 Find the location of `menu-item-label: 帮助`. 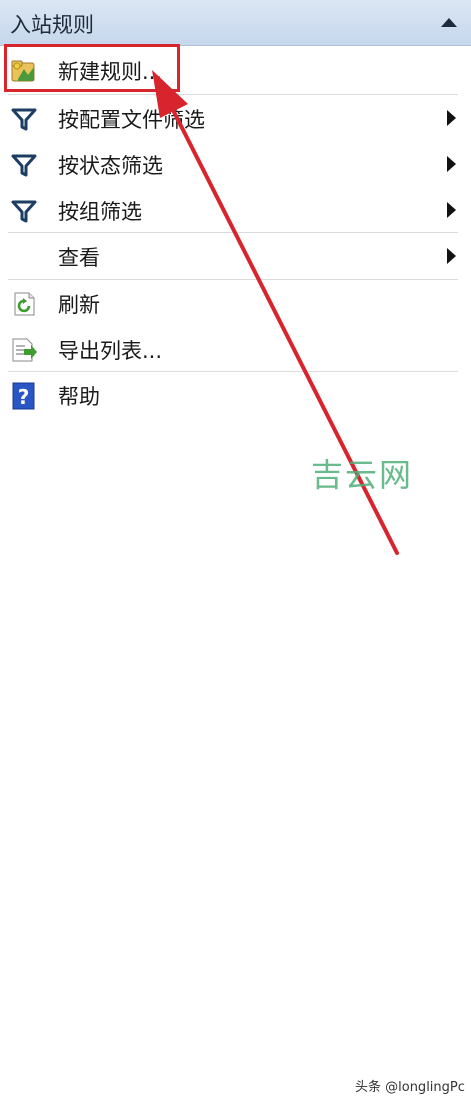

menu-item-label: 帮助 is located at coordinates (79, 397).